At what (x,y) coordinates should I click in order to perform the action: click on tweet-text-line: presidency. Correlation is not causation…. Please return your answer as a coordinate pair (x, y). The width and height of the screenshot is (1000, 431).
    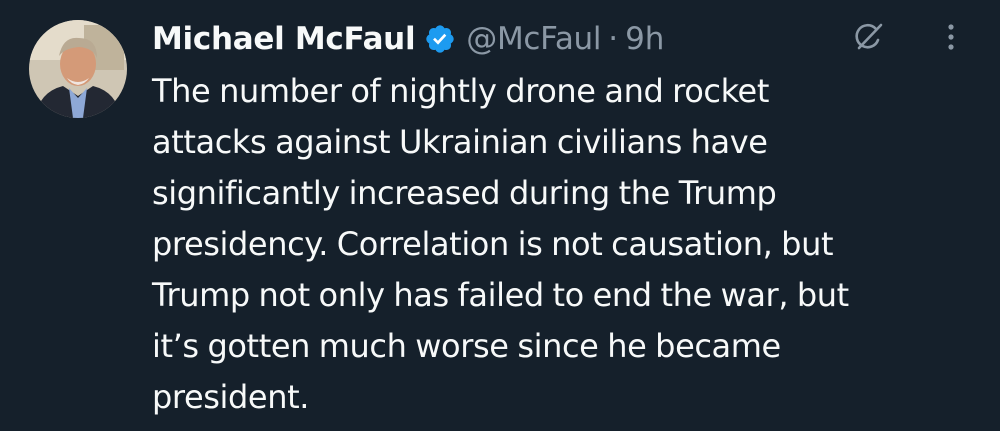
    Looking at the image, I should click on (493, 244).